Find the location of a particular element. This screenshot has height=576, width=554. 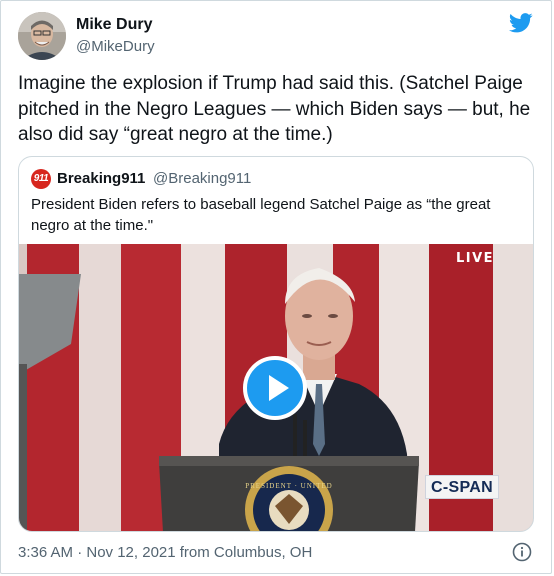

info-icon is located at coordinates (522, 552).